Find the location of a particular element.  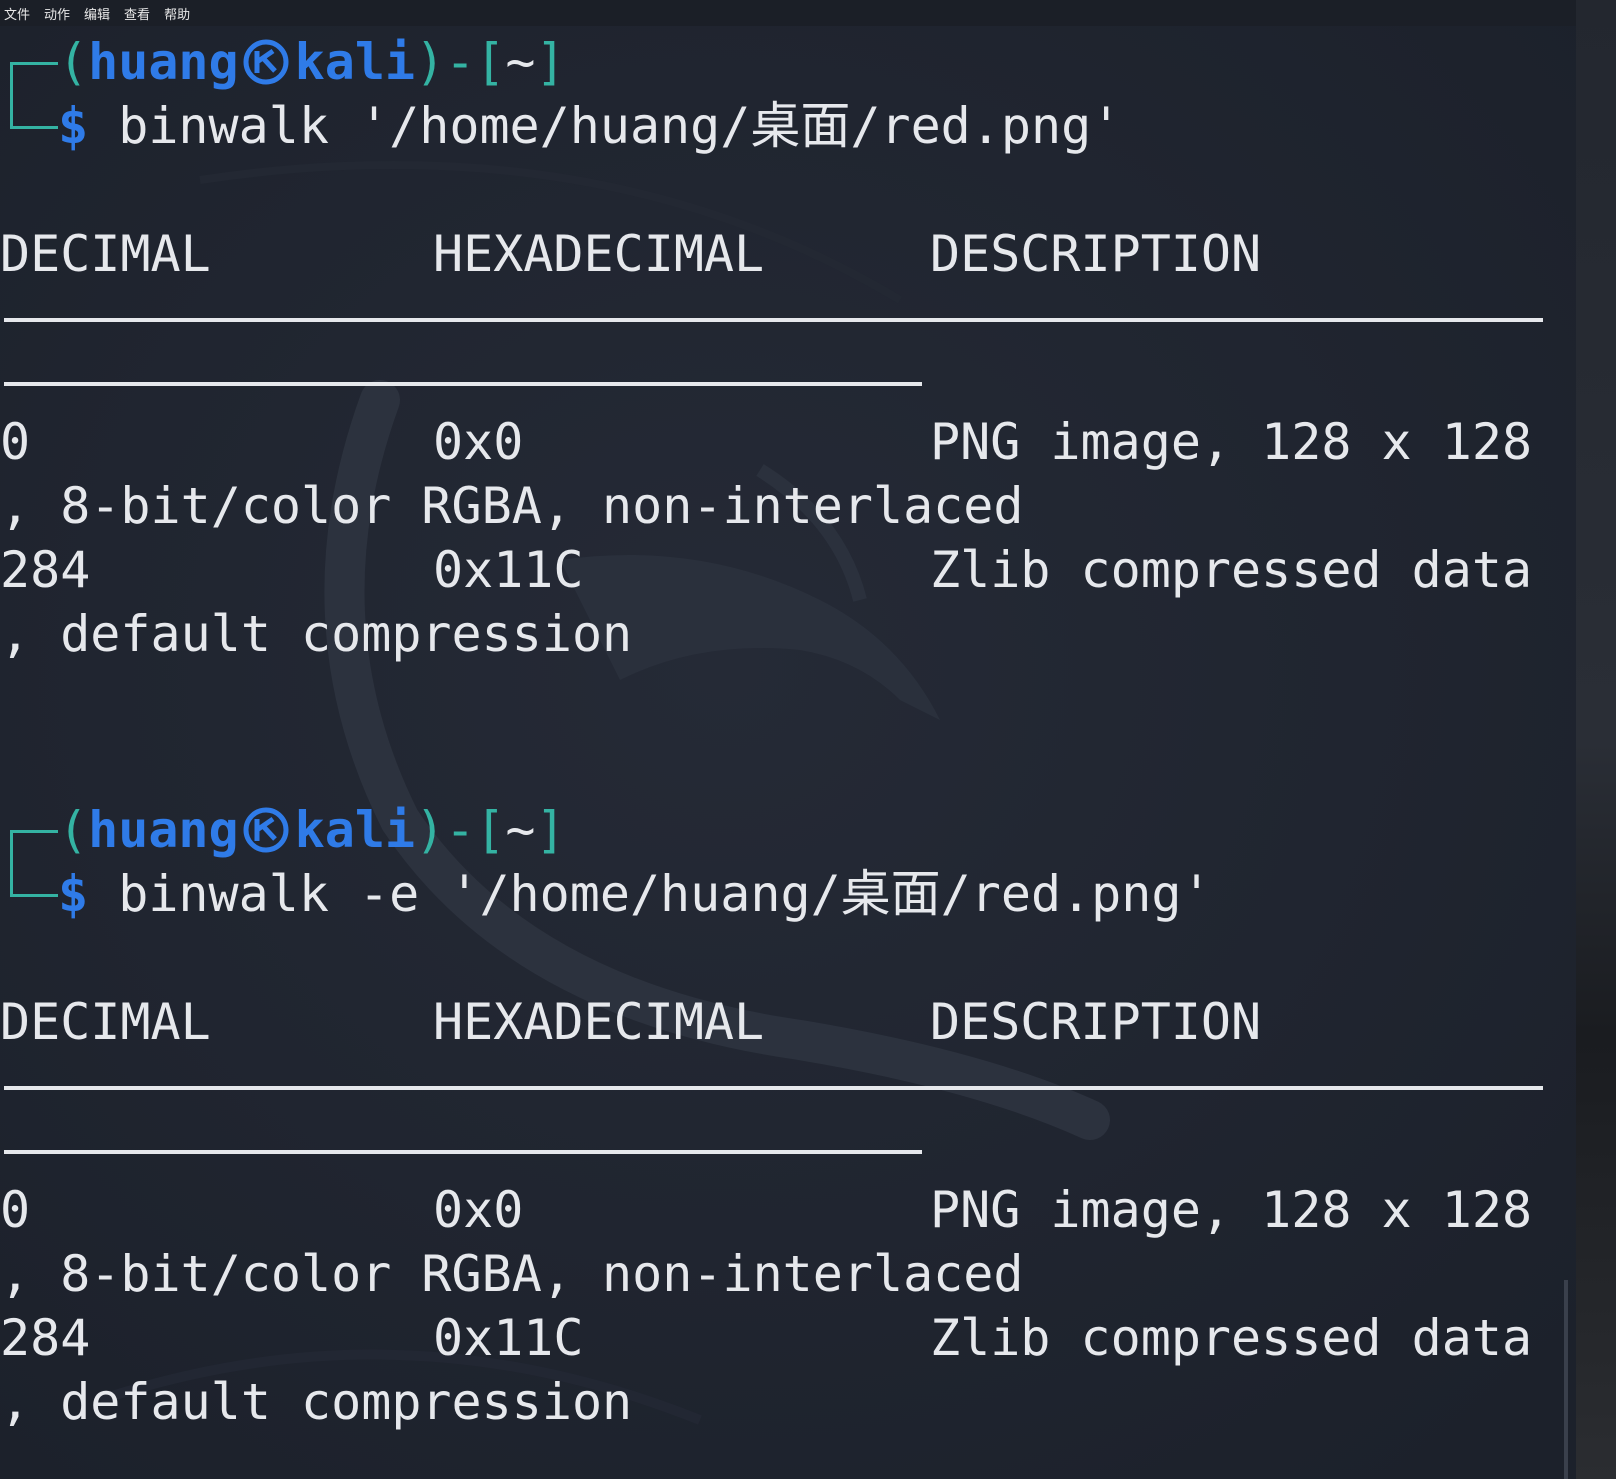

command-text: binwalk -e '/home/huang/桌面/red.png' is located at coordinates (650, 894).